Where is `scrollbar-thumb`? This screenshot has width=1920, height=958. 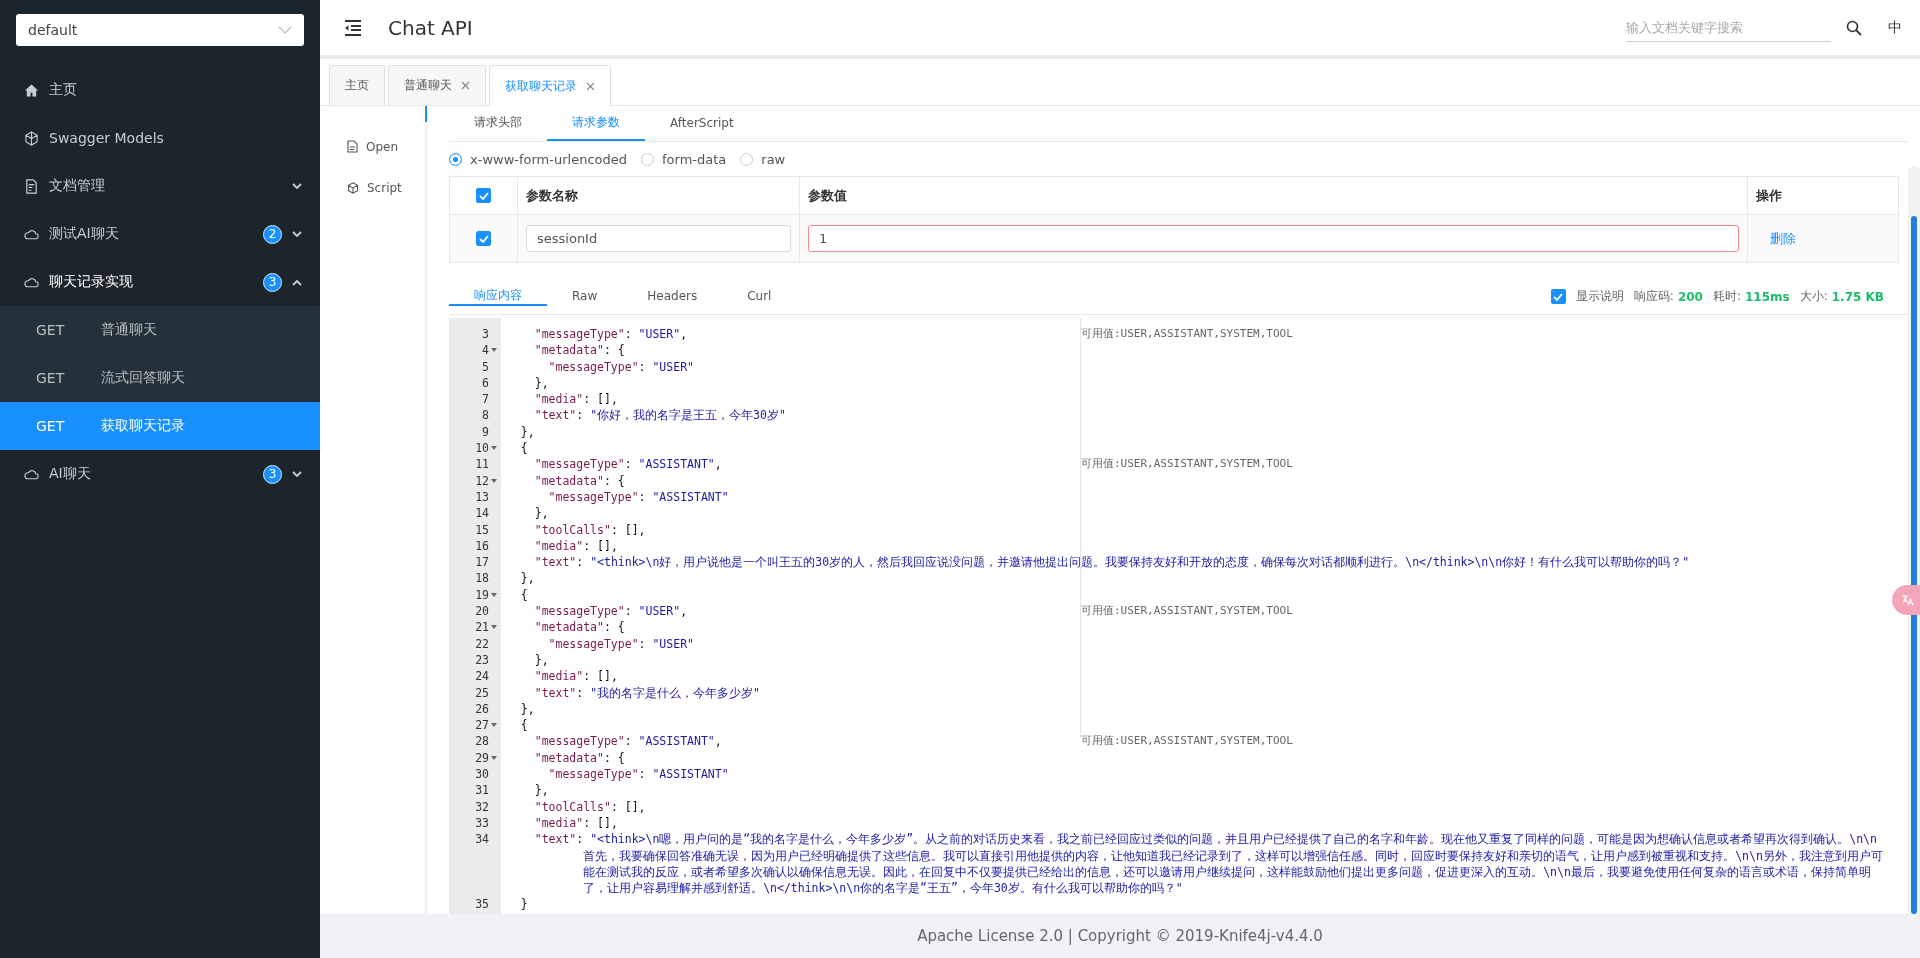 scrollbar-thumb is located at coordinates (1914, 565).